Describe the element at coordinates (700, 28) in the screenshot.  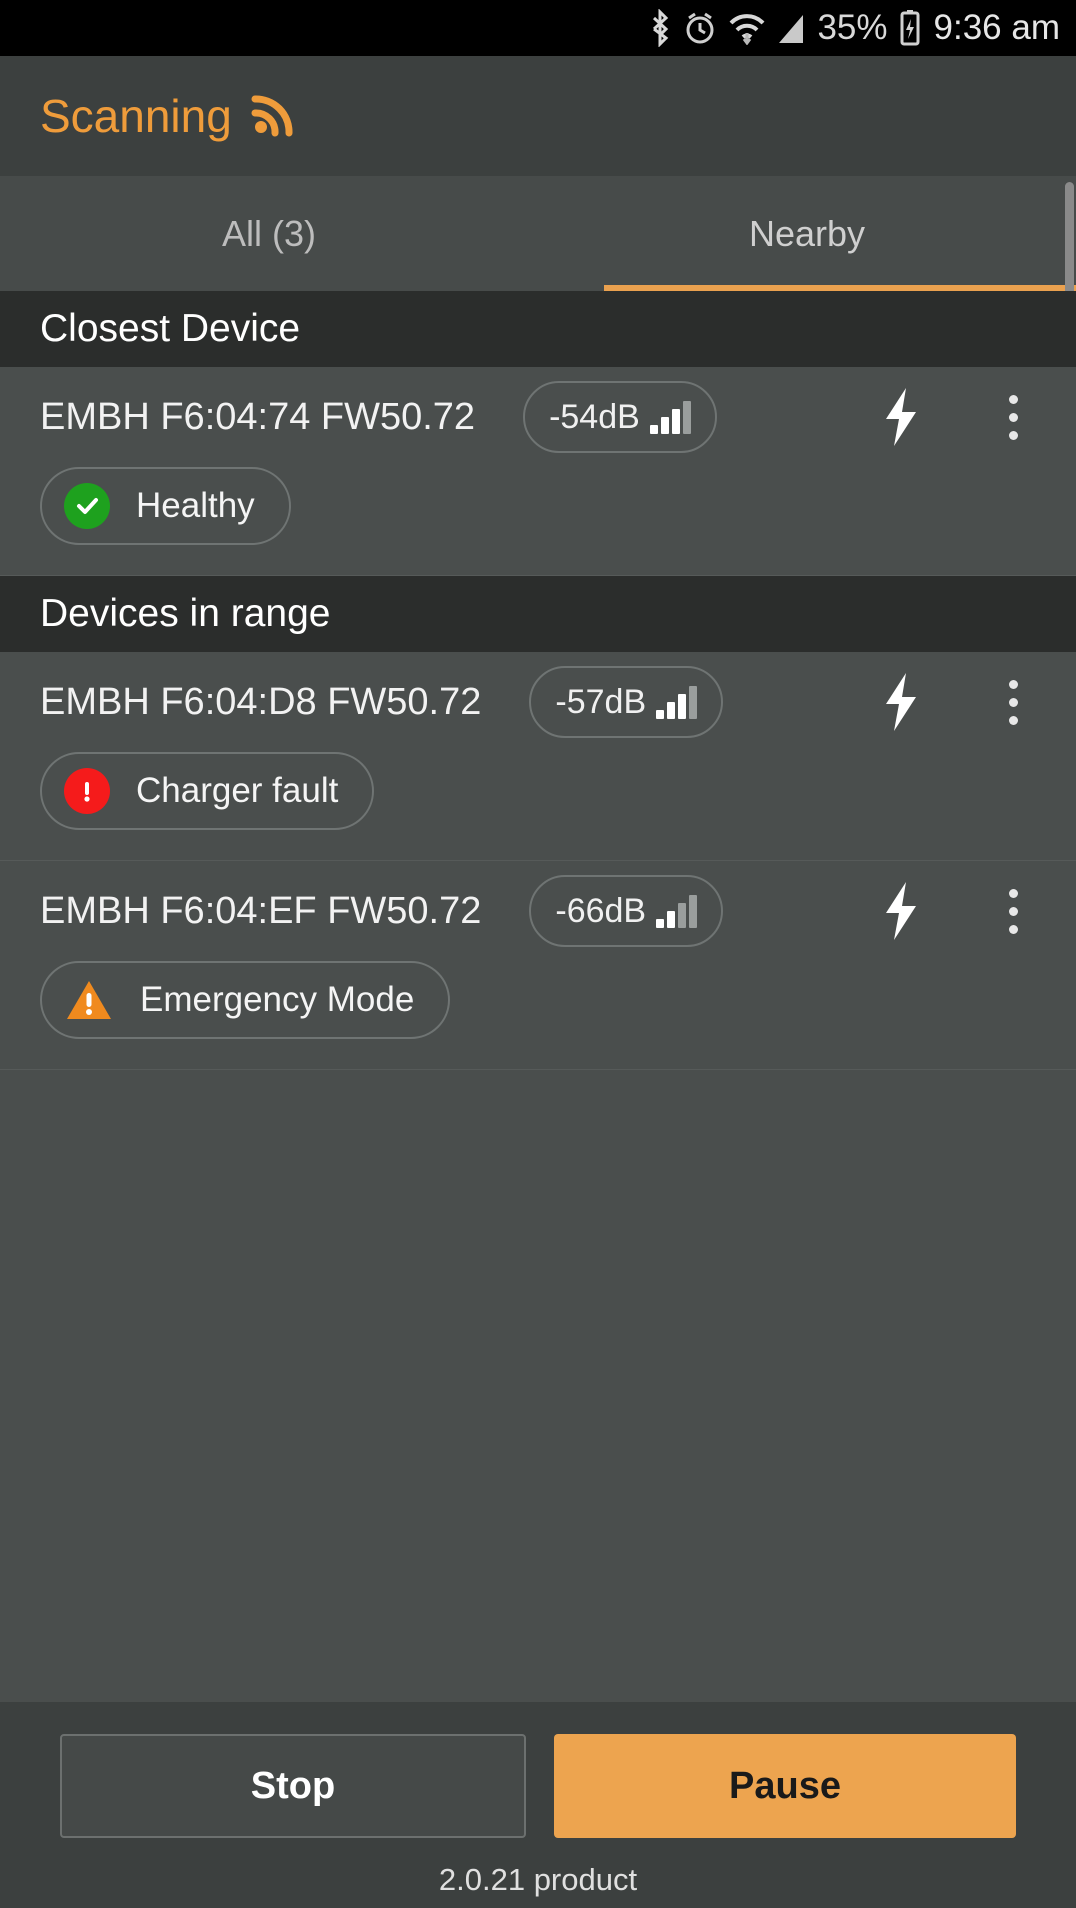
I see `alarm-icon` at that location.